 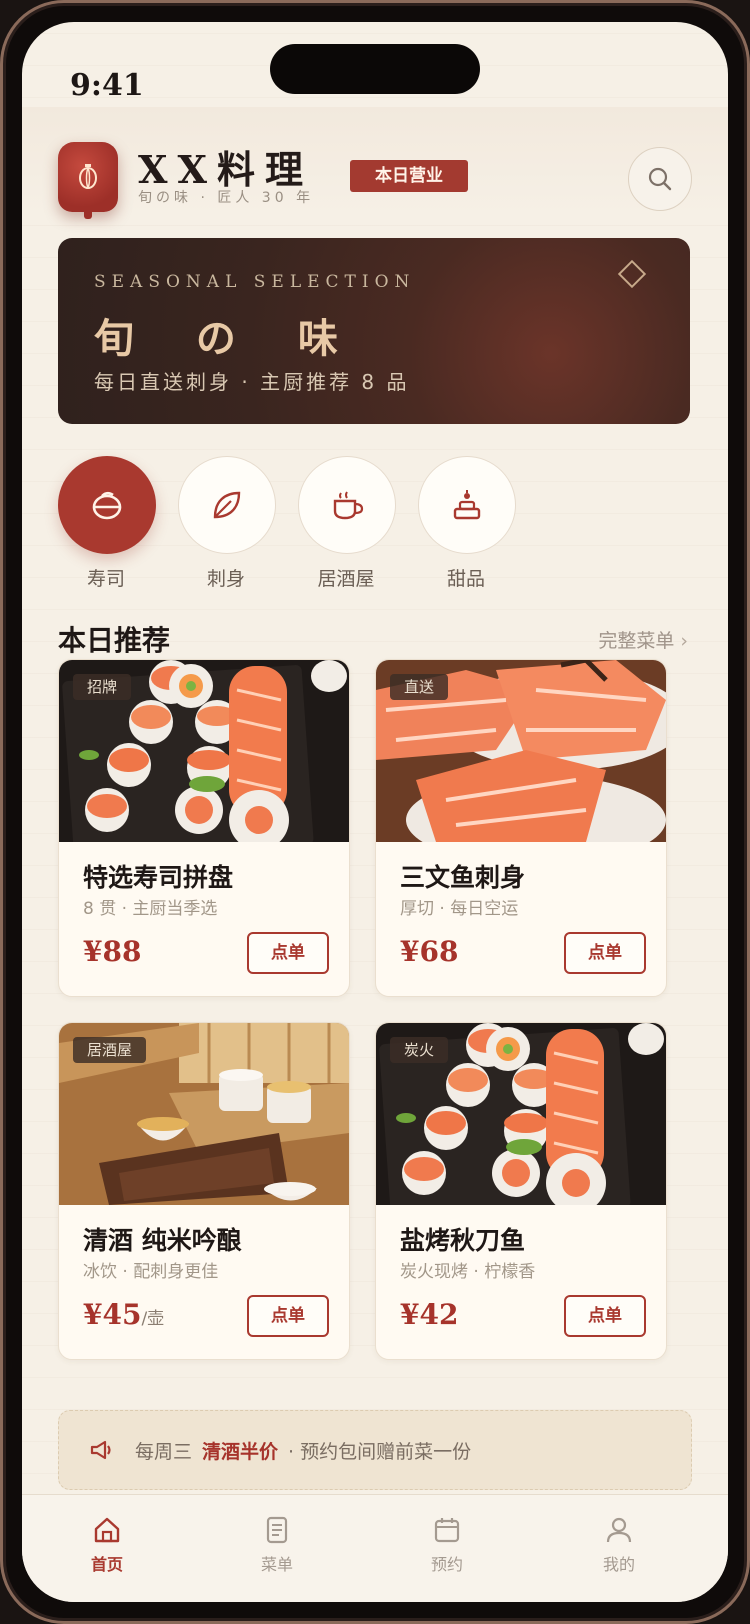 I want to click on menu-card-salmon-sashimi: 直送 三文鱼刺身 厚切 · 每日空运 ¥68 点单, so click(x=521, y=828).